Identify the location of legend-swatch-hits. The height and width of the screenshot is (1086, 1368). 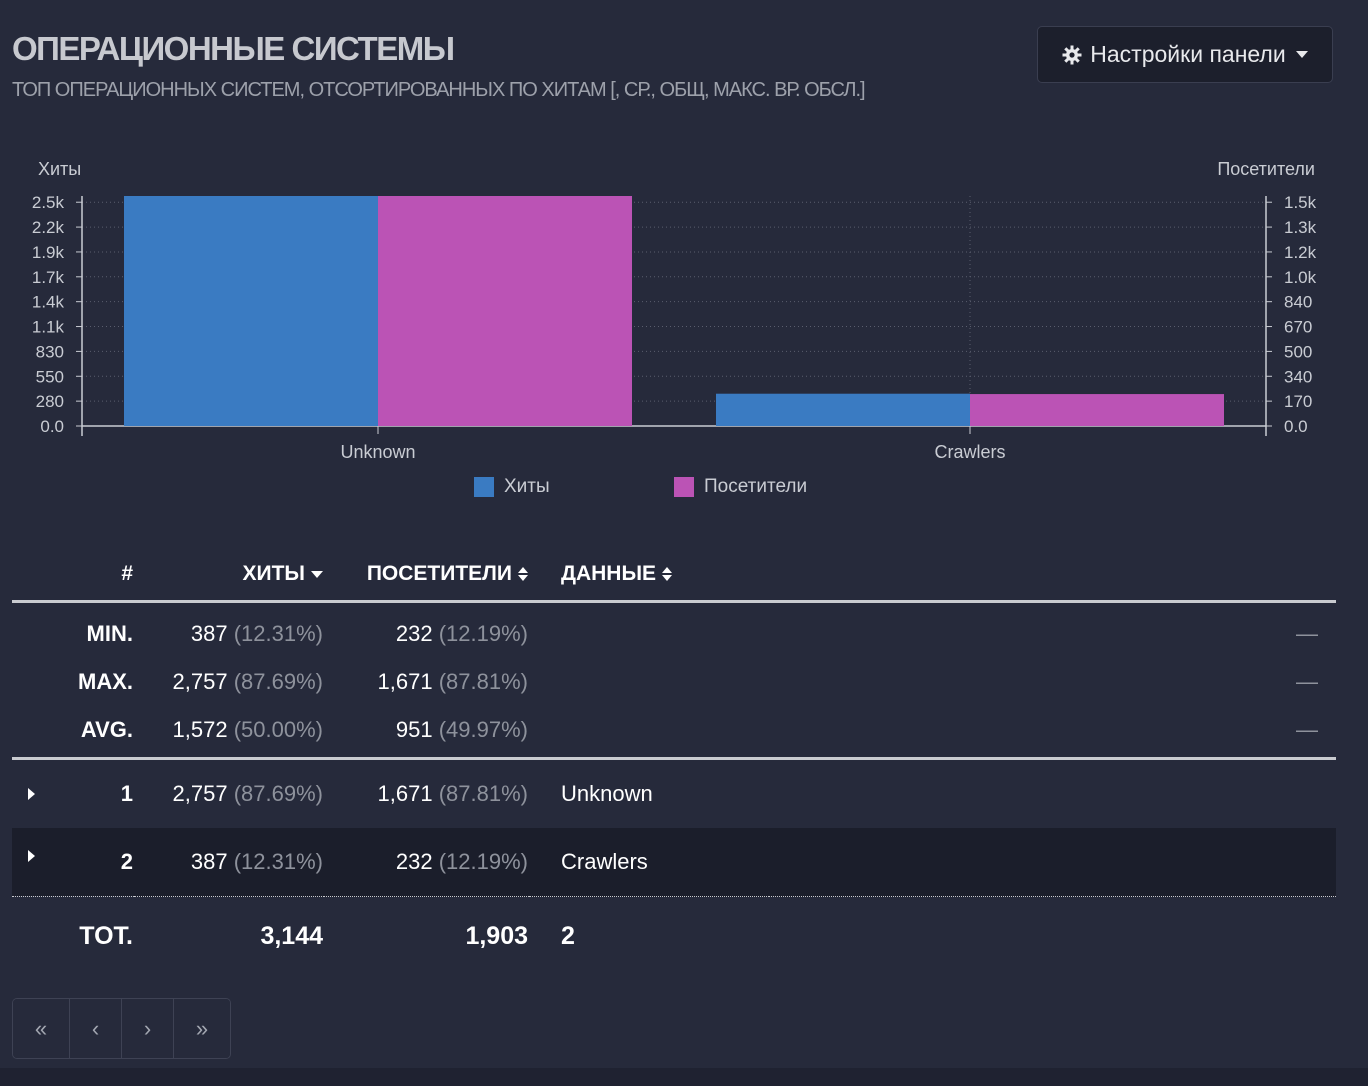
(484, 487).